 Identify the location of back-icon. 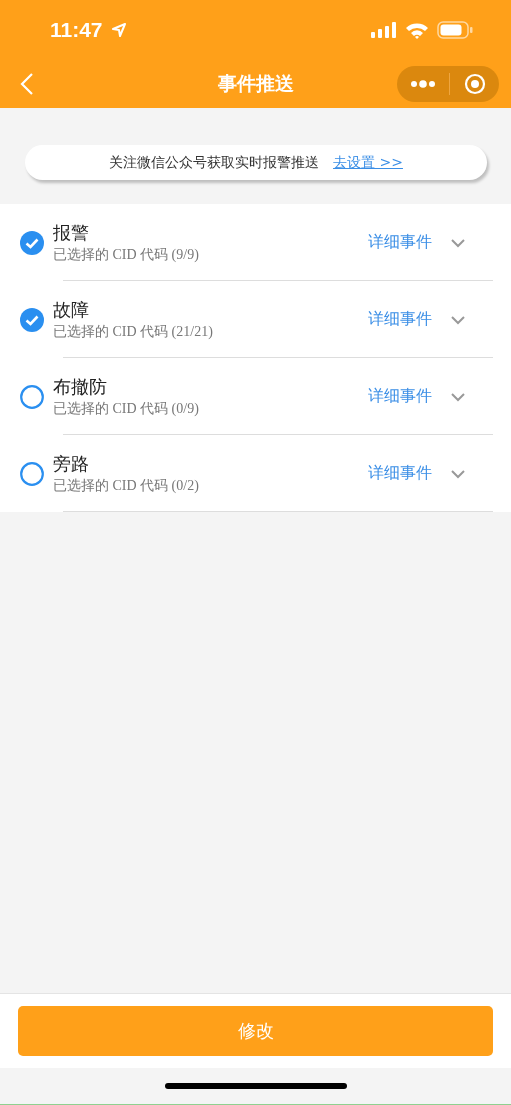
(27, 84).